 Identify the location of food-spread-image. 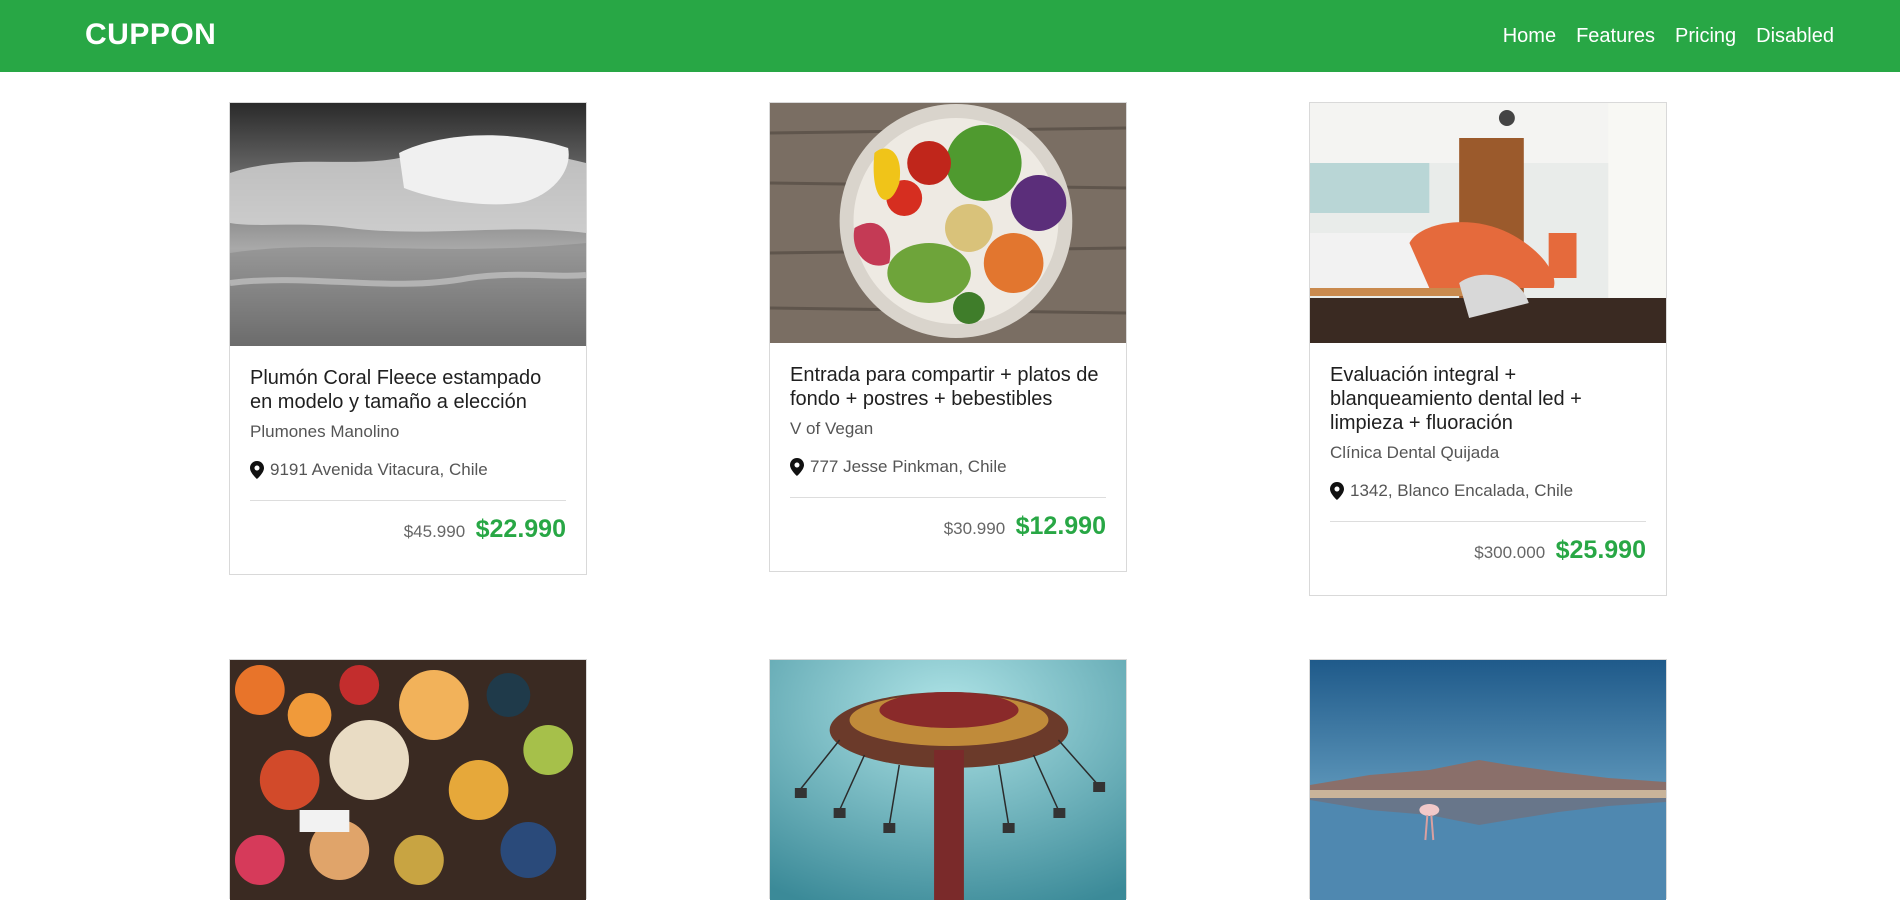
(408, 780).